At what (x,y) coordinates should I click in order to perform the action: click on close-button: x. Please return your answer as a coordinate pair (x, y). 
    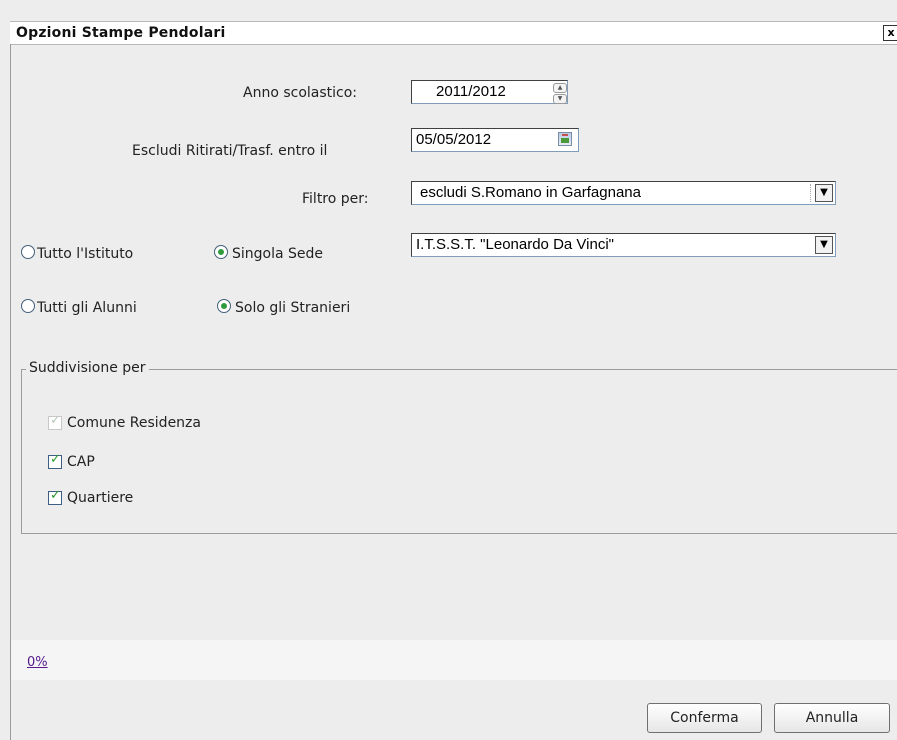
    Looking at the image, I should click on (890, 33).